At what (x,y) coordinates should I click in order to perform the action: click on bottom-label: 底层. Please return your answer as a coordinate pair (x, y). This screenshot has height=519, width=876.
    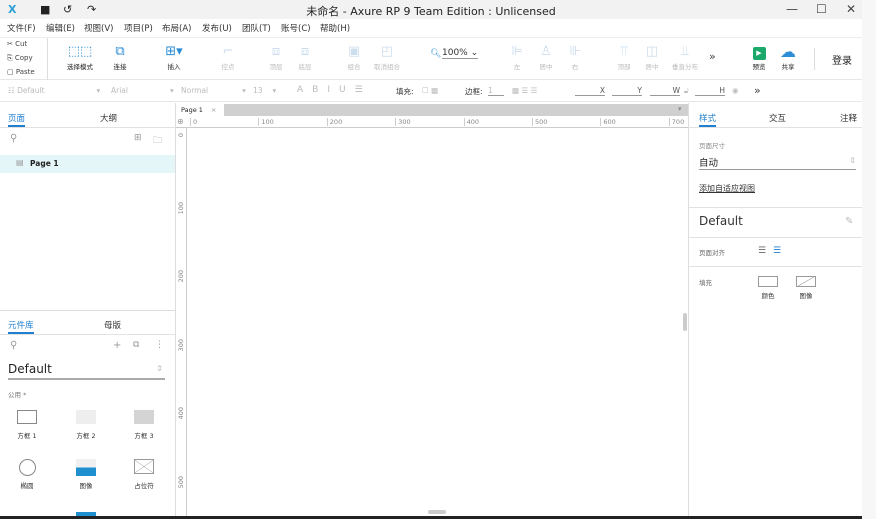
    Looking at the image, I should click on (305, 67).